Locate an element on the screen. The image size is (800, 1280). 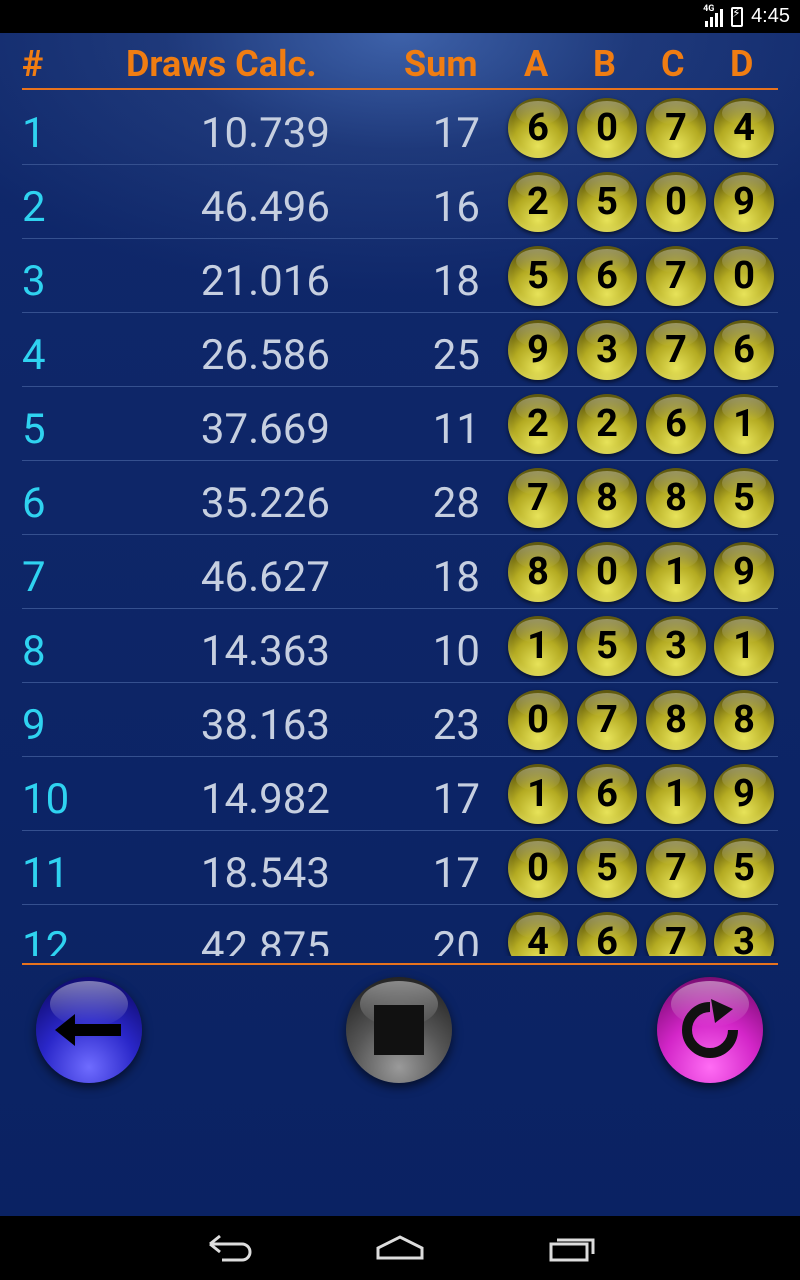
ball-c: 3 is located at coordinates (676, 646).